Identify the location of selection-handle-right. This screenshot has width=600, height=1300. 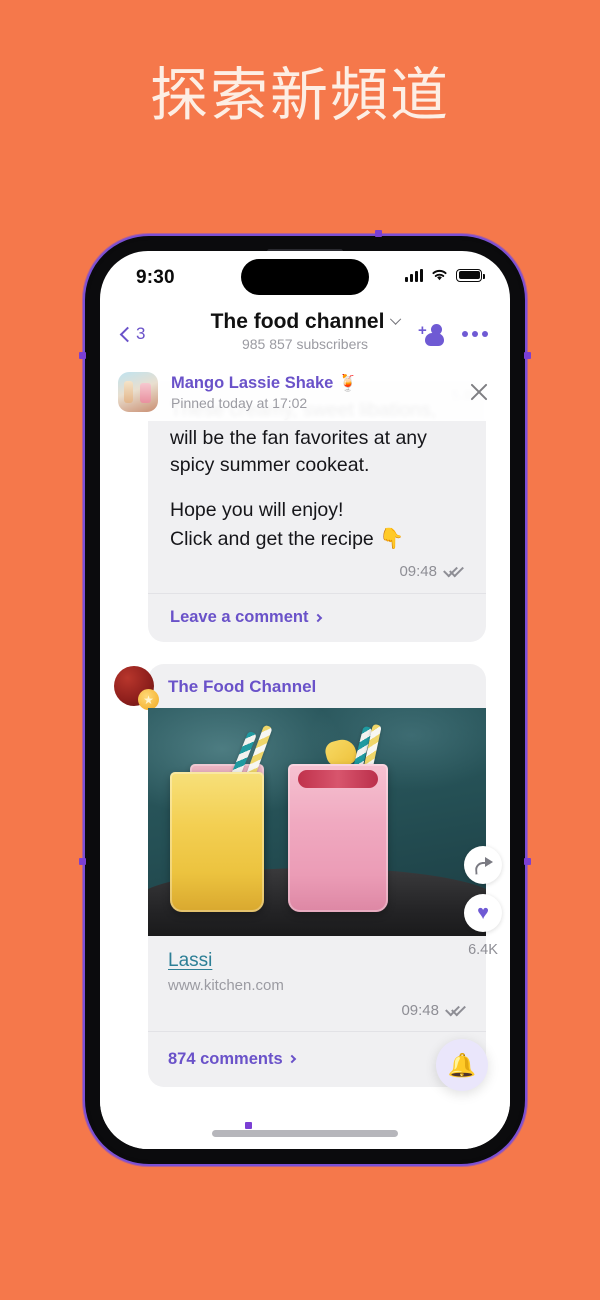
(527, 355).